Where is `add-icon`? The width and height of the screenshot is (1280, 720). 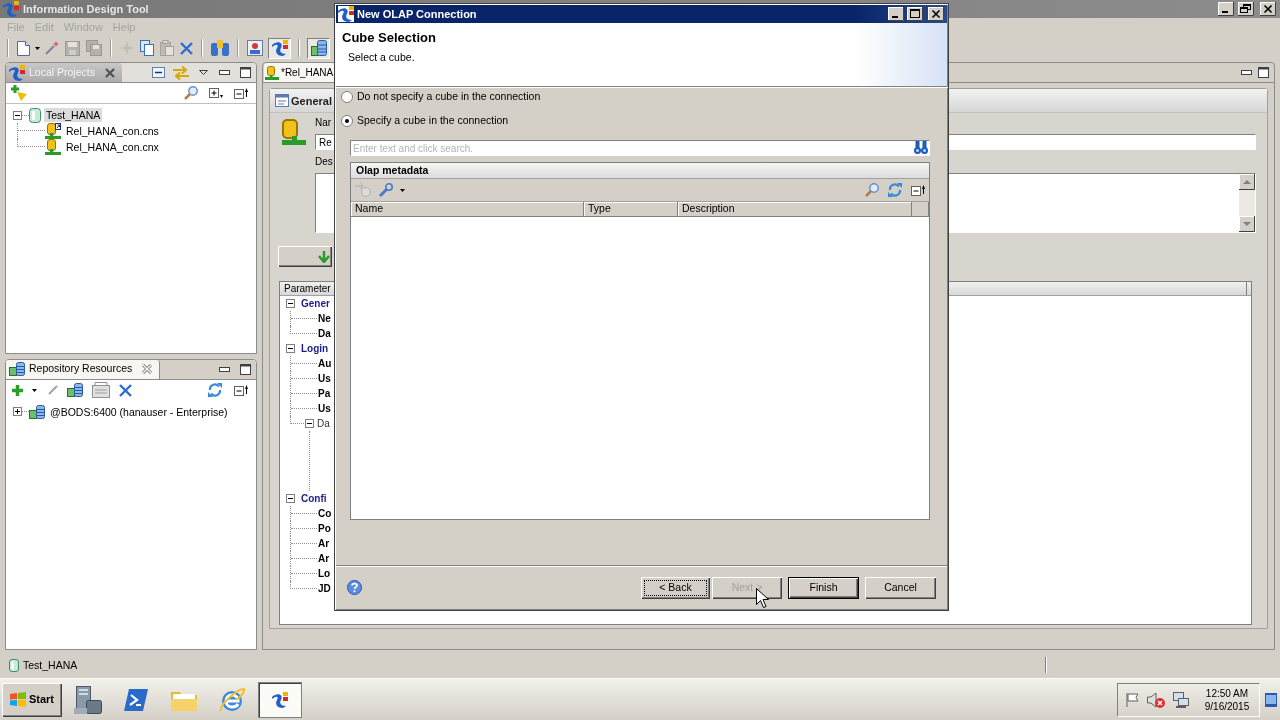
add-icon is located at coordinates (17, 390).